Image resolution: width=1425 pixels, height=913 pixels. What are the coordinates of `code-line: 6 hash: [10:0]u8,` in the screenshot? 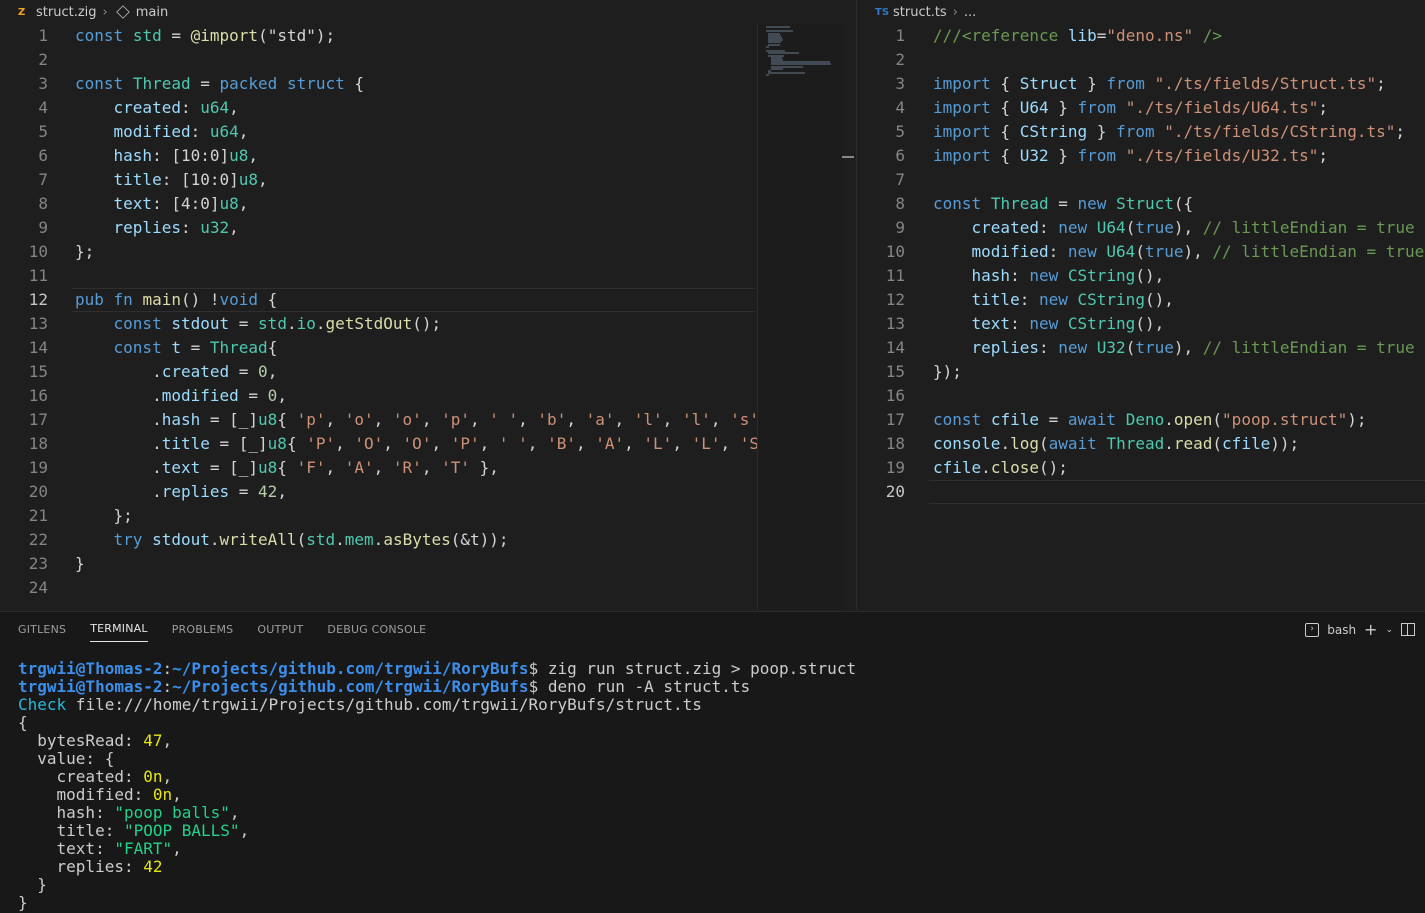 It's located at (427, 156).